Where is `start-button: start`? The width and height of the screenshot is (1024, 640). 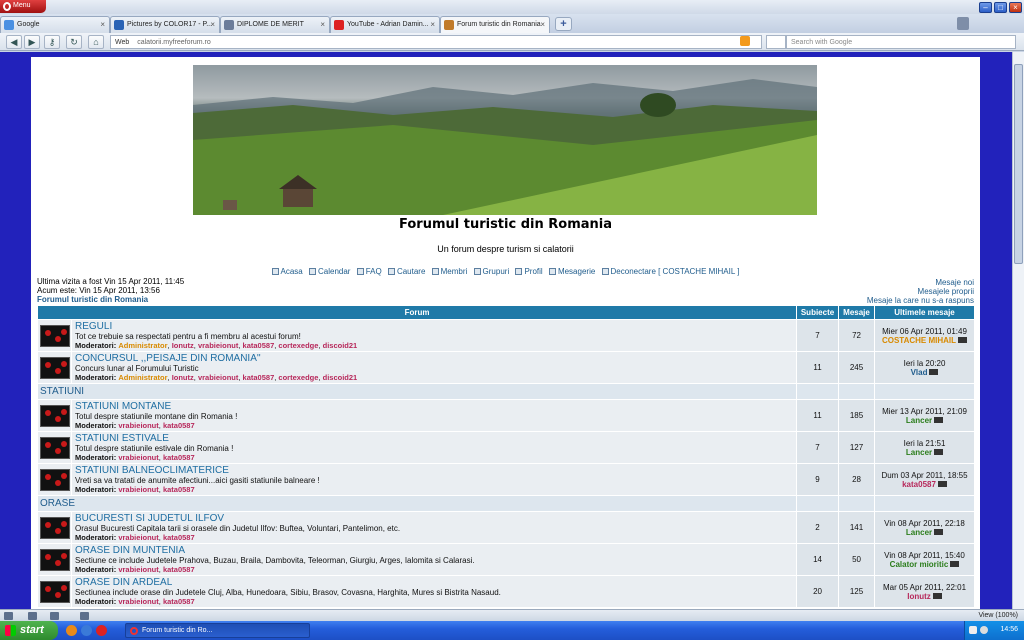
start-button: start is located at coordinates (29, 630).